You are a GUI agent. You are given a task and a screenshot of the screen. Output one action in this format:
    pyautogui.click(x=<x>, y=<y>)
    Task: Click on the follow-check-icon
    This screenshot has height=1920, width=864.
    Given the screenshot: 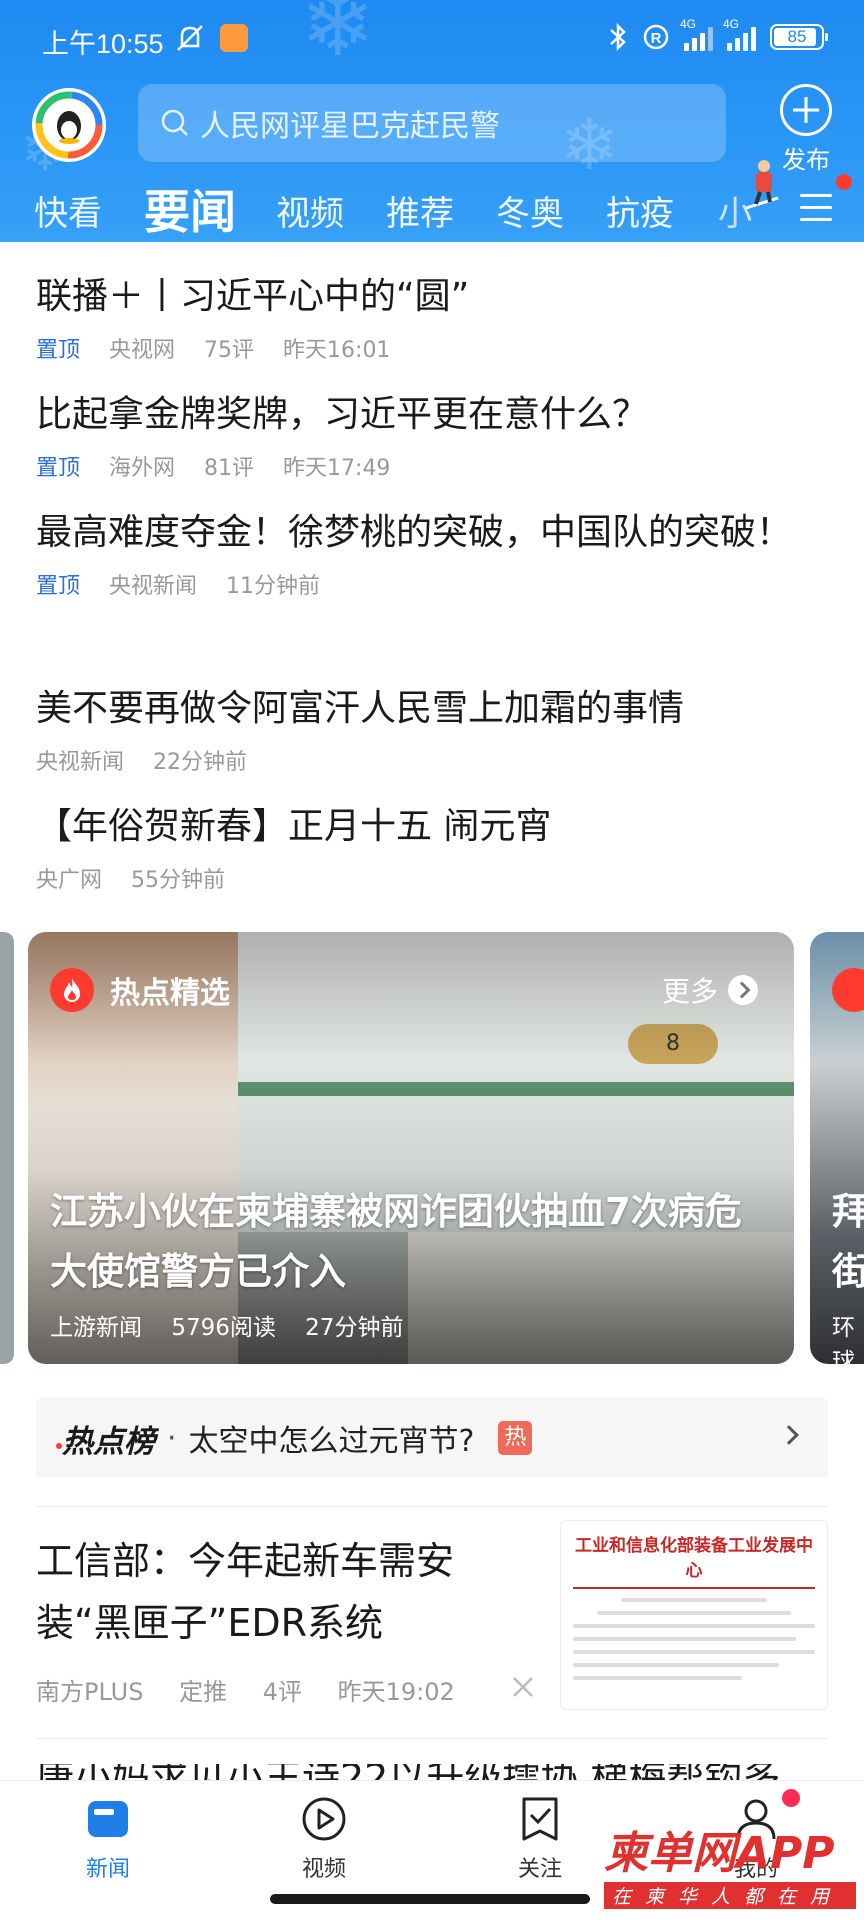 What is the action you would take?
    pyautogui.click(x=540, y=1819)
    